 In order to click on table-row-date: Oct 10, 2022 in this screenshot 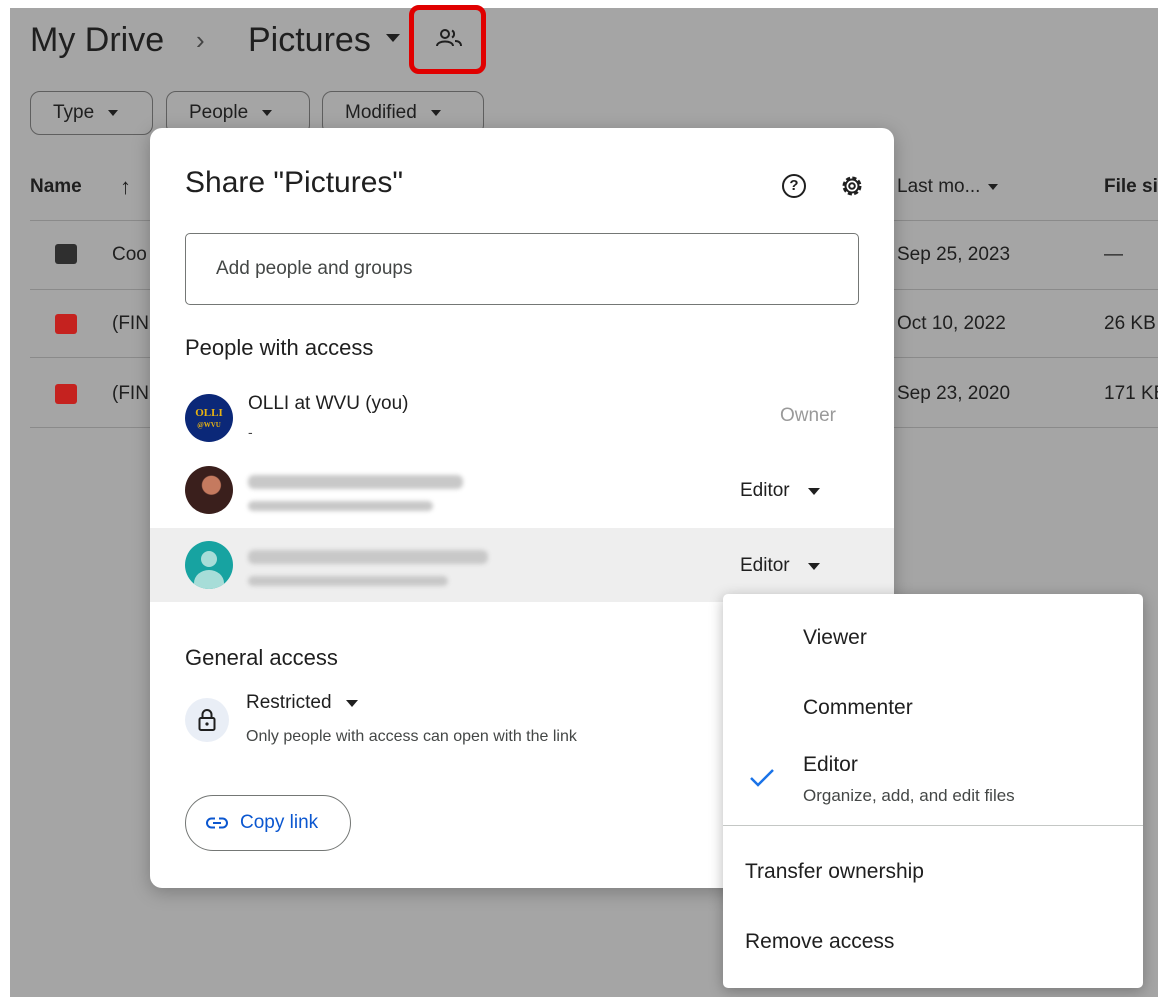, I will do `click(951, 323)`.